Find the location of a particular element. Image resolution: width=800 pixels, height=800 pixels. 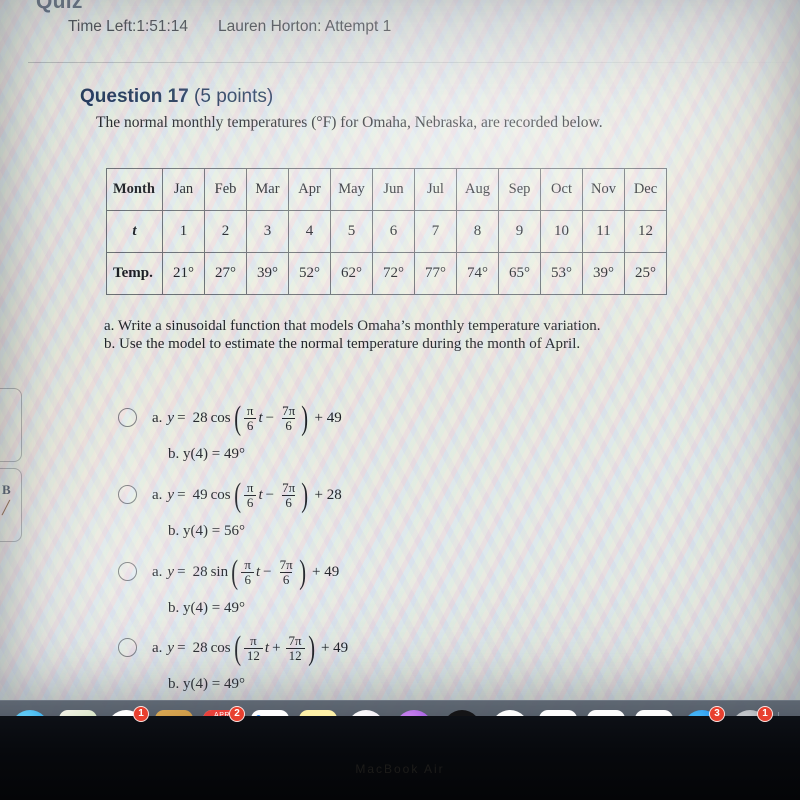

pencil-icon: ╱ is located at coordinates (6, 507).